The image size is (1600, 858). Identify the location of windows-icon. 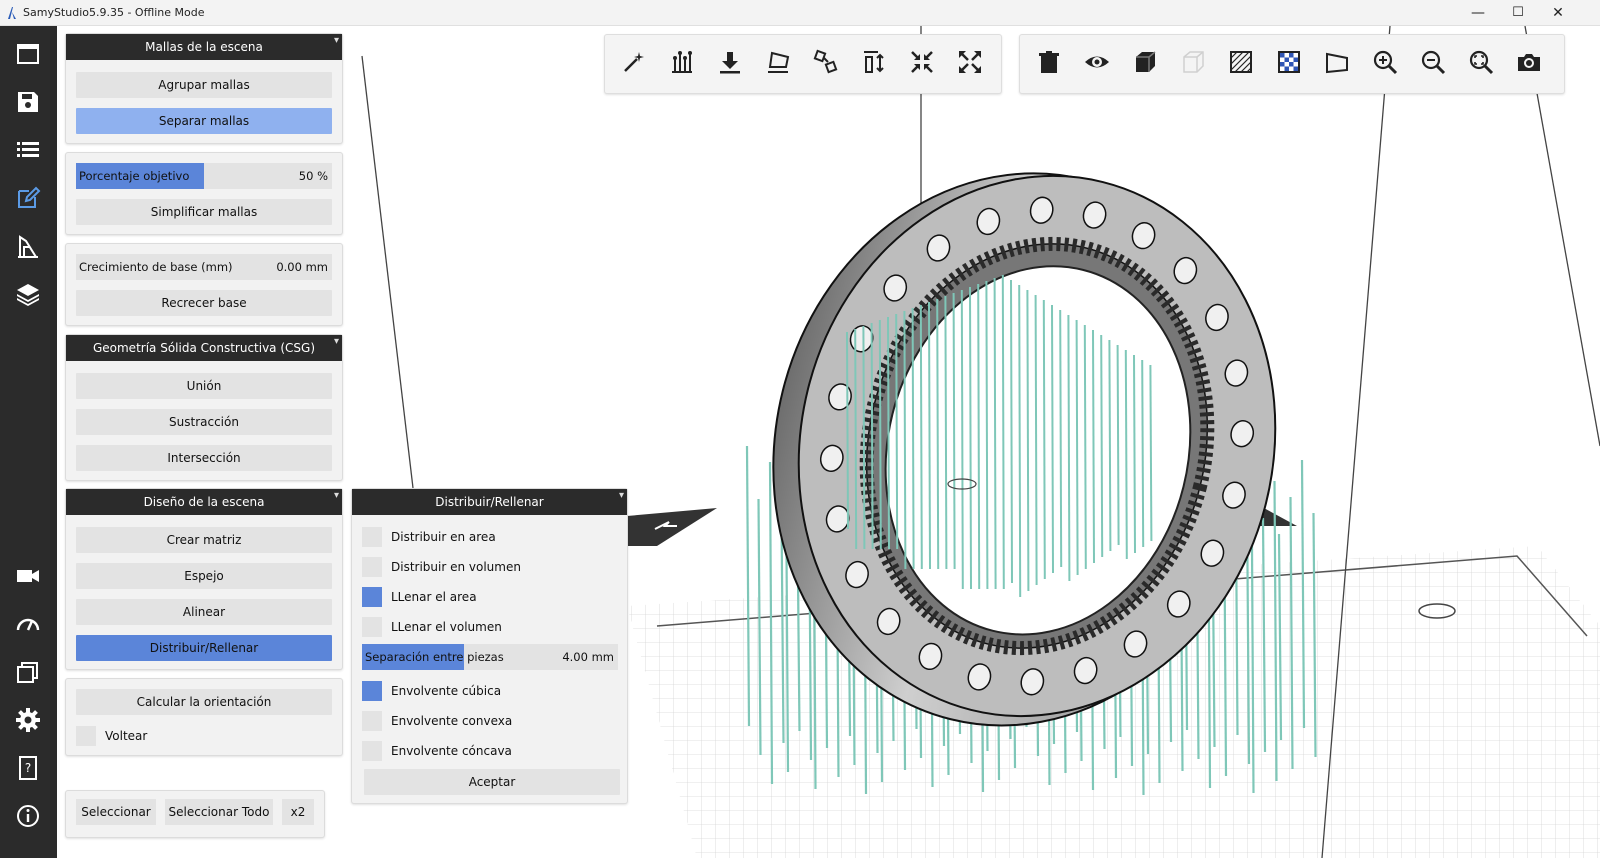
(28, 672).